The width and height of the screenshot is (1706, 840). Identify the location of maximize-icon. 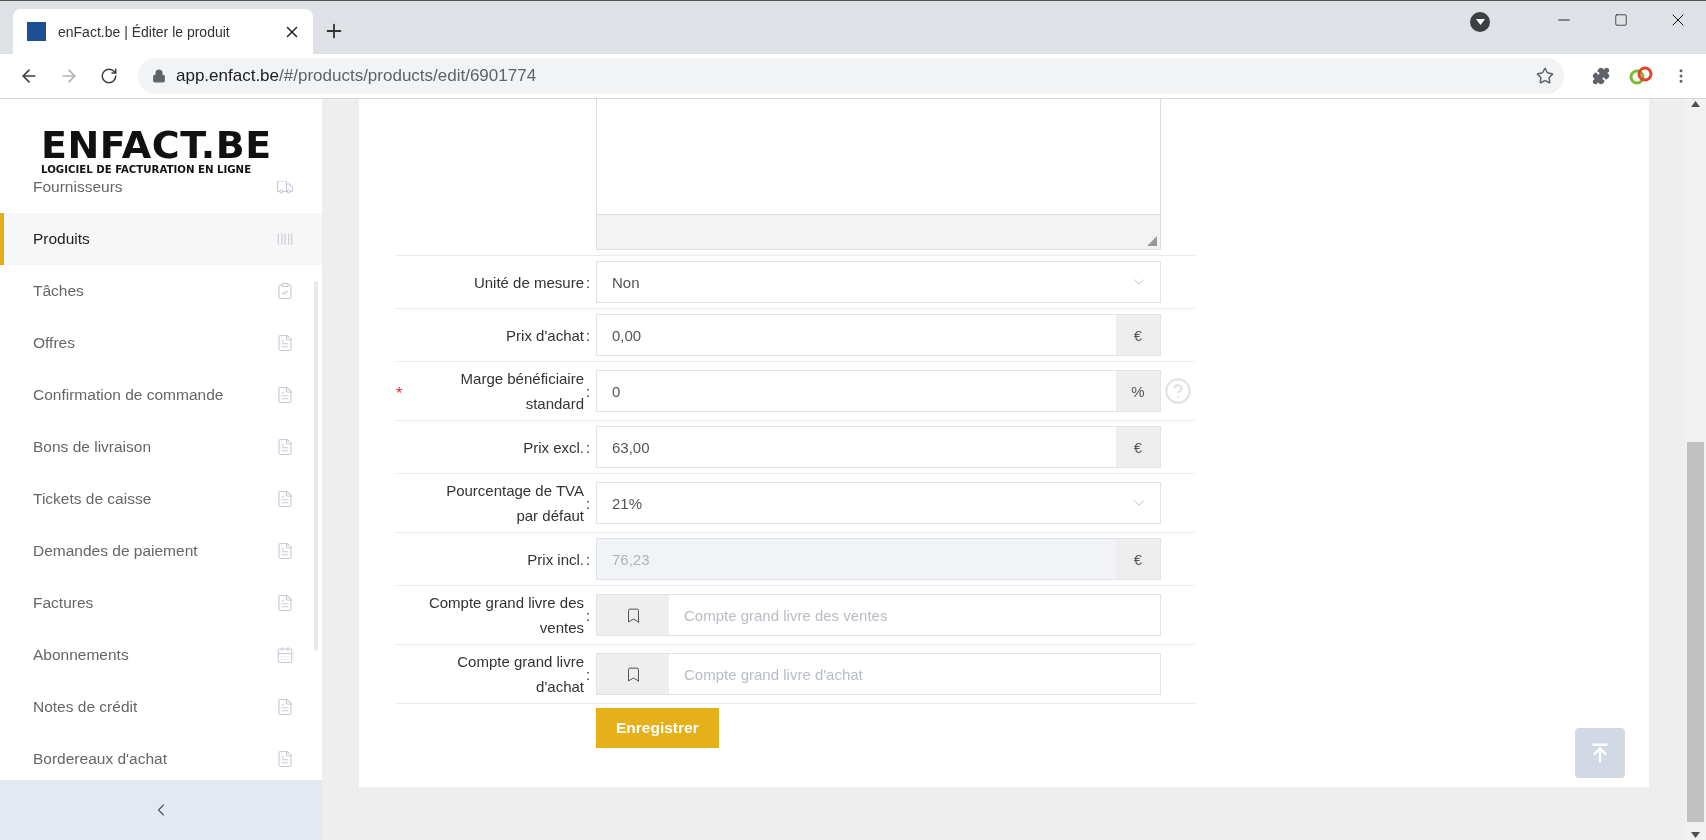
(1620, 20).